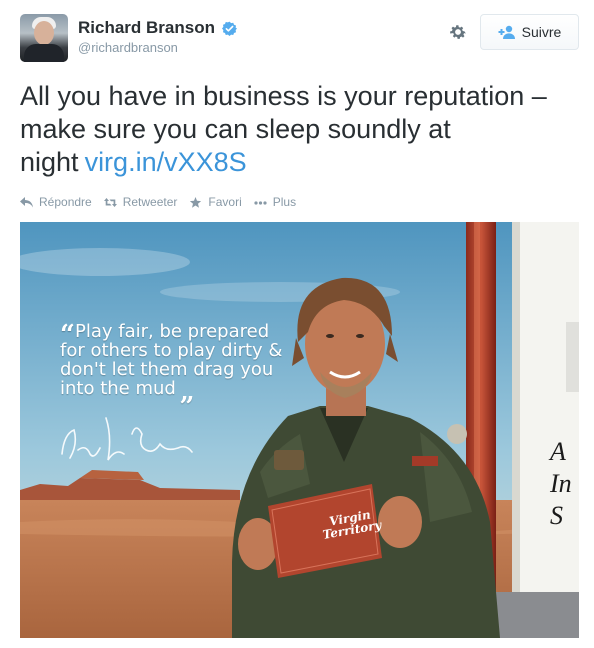  I want to click on follow-button: Suivre, so click(529, 32).